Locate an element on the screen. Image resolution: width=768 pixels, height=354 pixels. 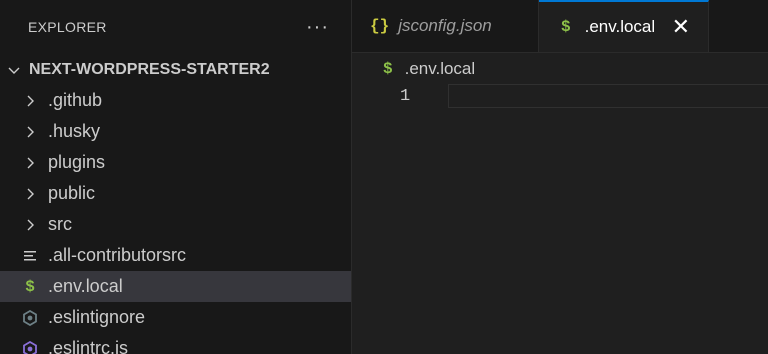
tree-item-eslintrc: .eslintrc.js is located at coordinates (175, 343).